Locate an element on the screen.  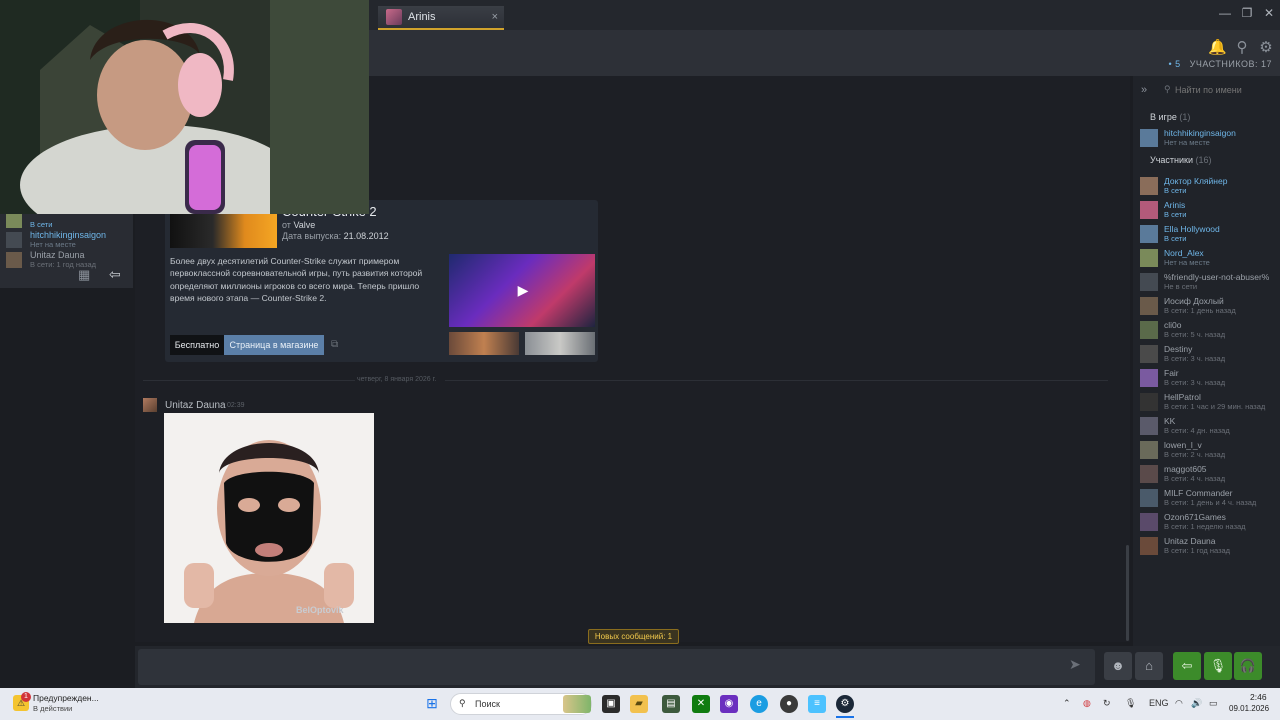
task-view-icon: ▣ is located at coordinates (611, 704).